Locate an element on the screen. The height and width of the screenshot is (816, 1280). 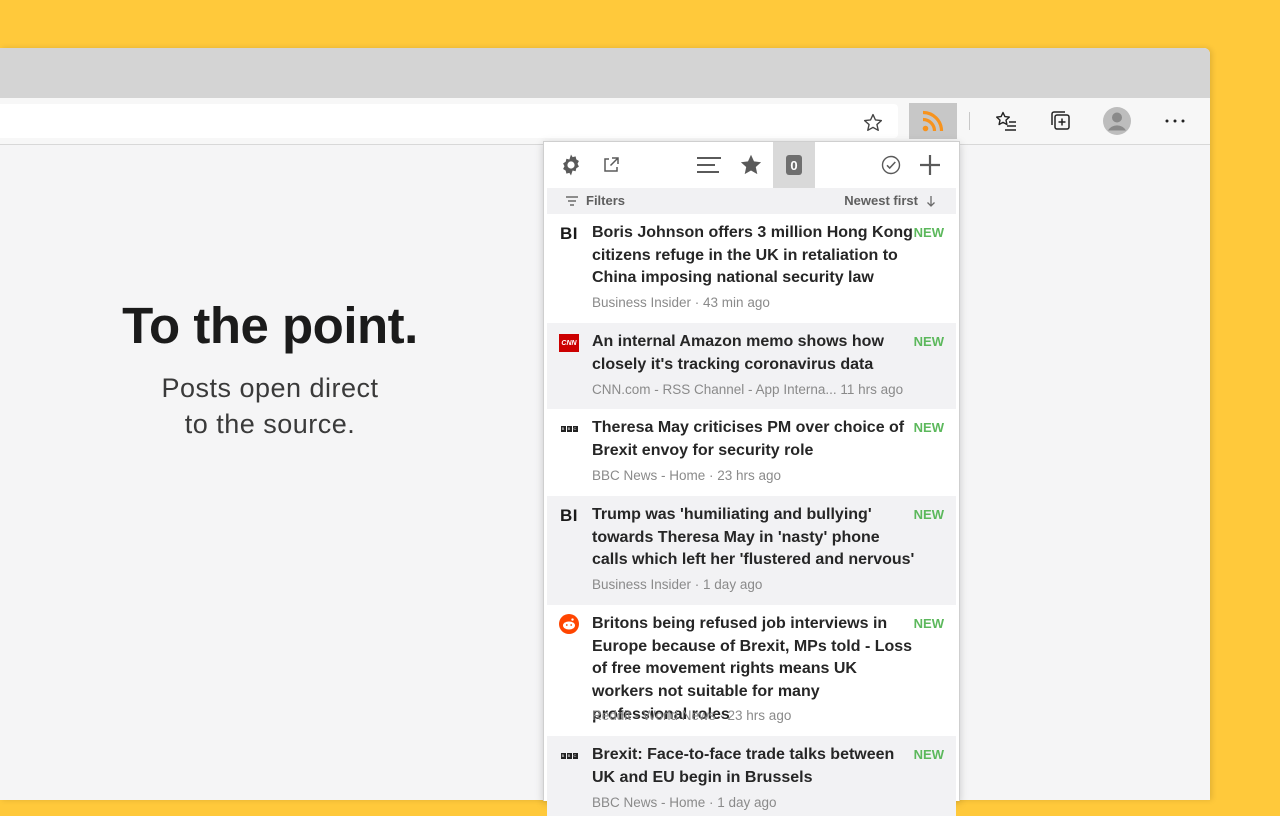
plus-icon is located at coordinates (930, 165).